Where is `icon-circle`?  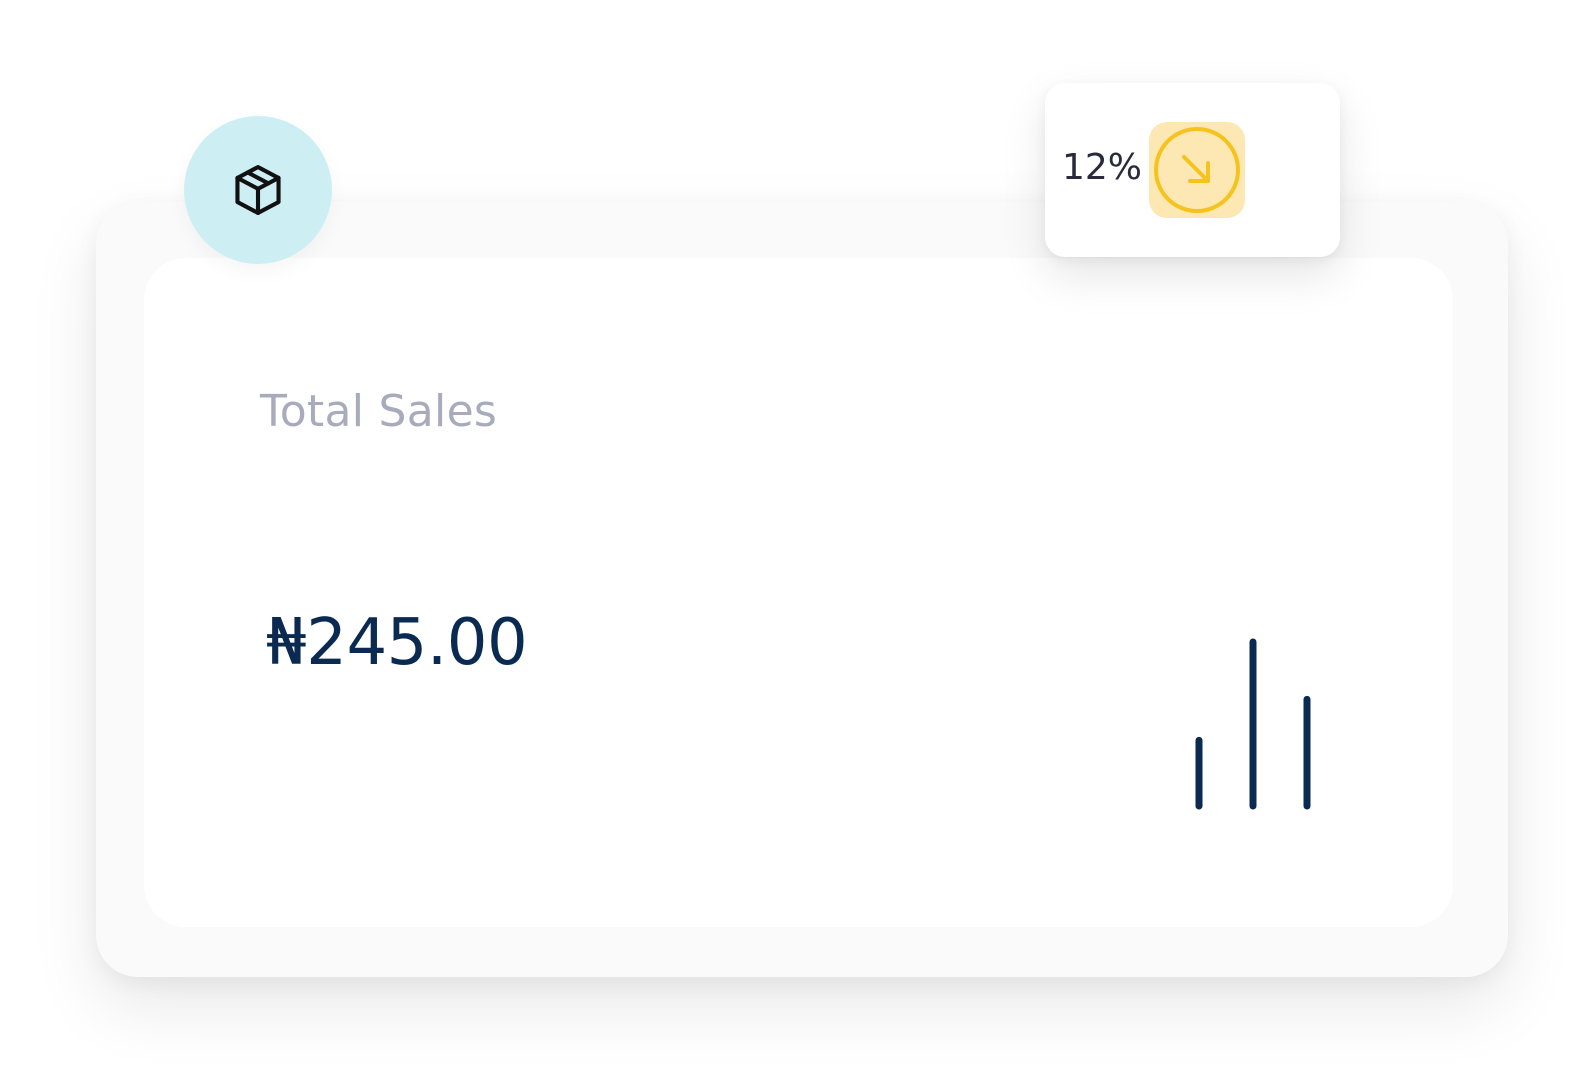 icon-circle is located at coordinates (258, 190).